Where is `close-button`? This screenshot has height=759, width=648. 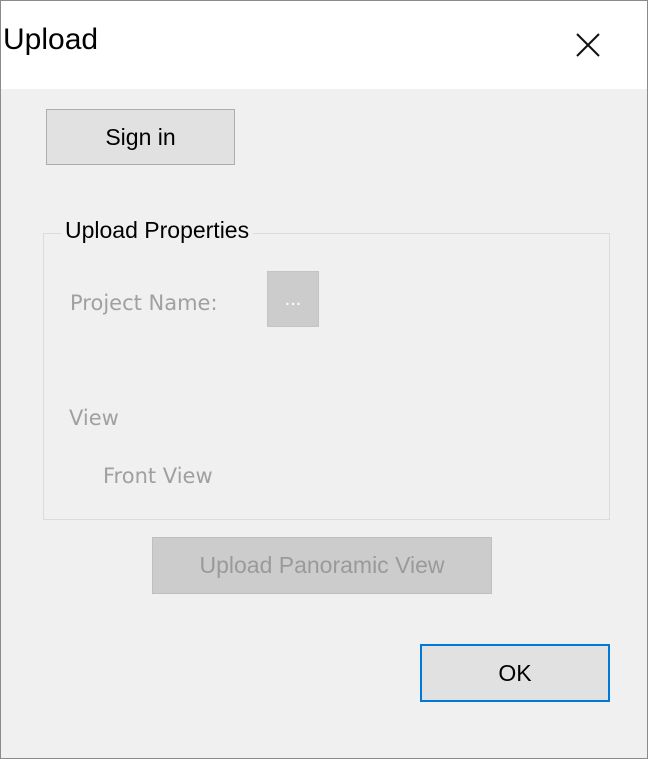 close-button is located at coordinates (588, 45).